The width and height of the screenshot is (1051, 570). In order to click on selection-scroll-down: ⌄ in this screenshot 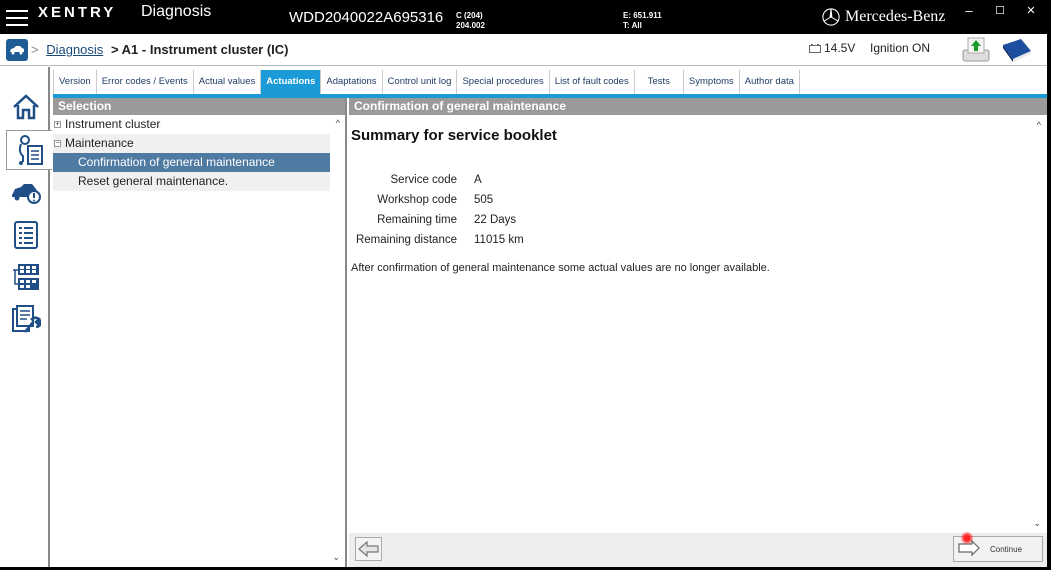, I will do `click(336, 557)`.